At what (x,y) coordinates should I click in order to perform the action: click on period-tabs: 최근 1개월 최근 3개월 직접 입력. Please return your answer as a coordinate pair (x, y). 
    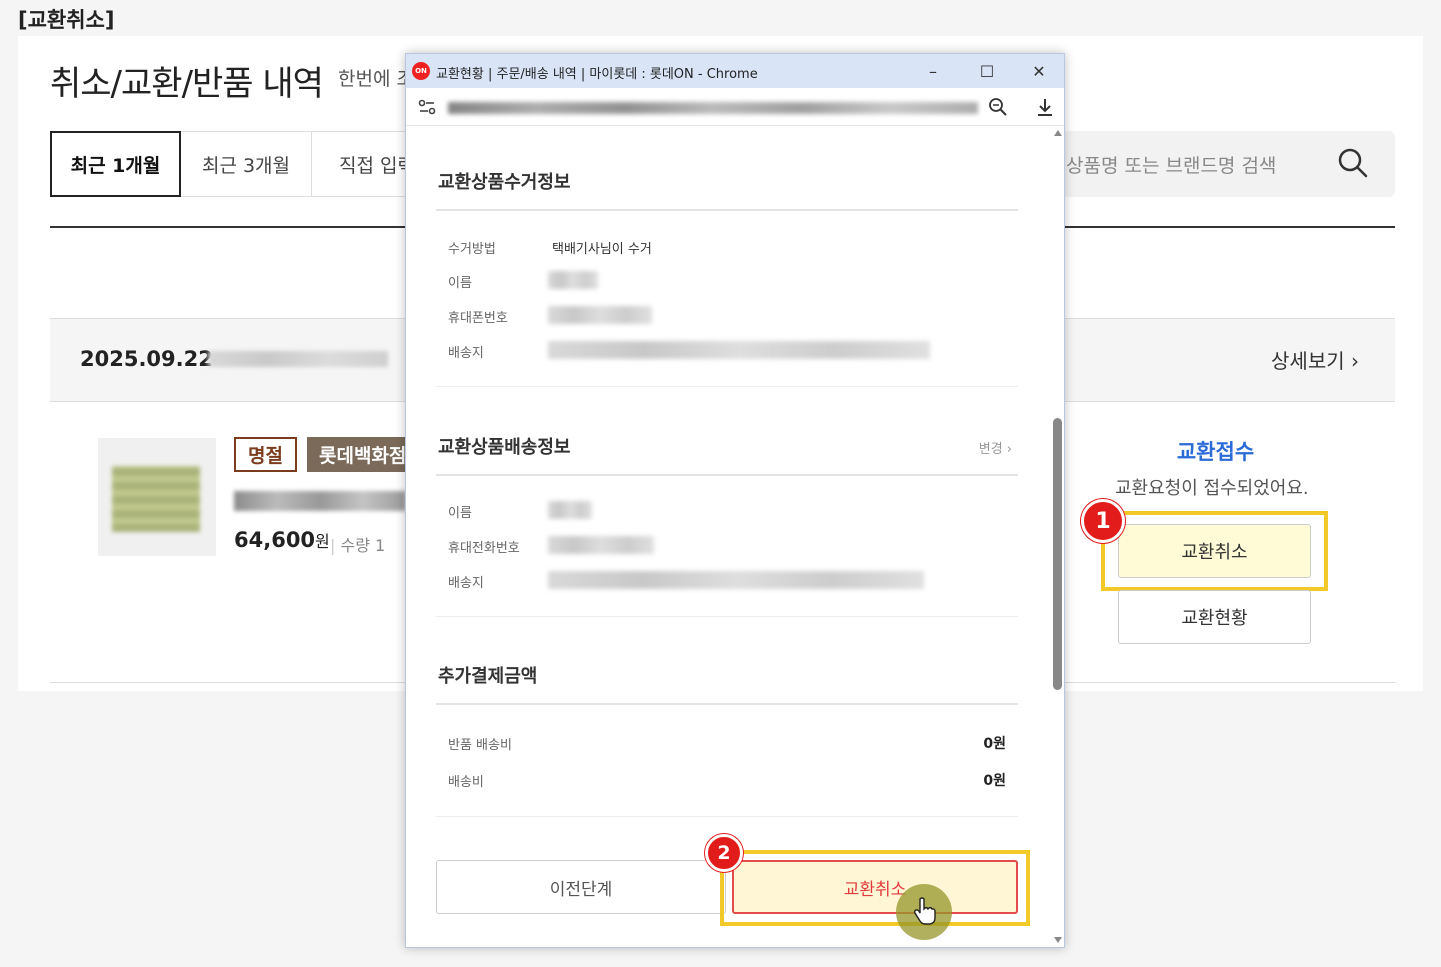
    Looking at the image, I should click on (246, 164).